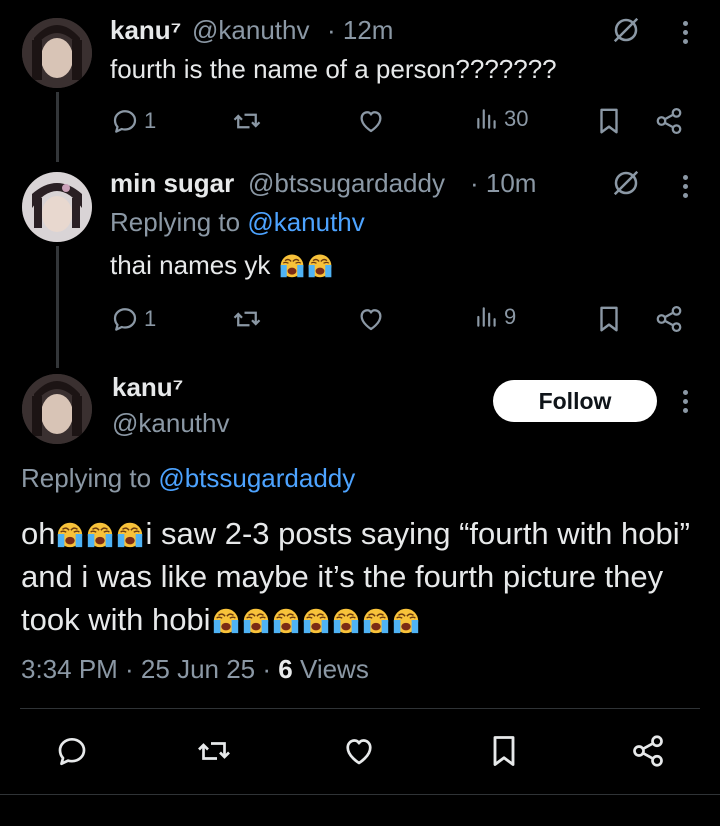 This screenshot has width=720, height=826. What do you see at coordinates (575, 401) in the screenshot?
I see `follow-button: Follow` at bounding box center [575, 401].